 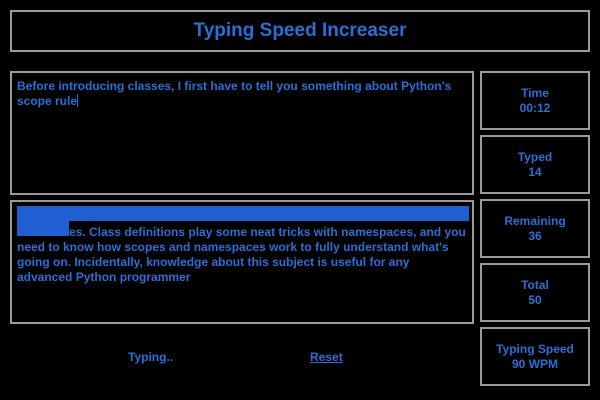 I want to click on time-value: 00:12, so click(x=535, y=107).